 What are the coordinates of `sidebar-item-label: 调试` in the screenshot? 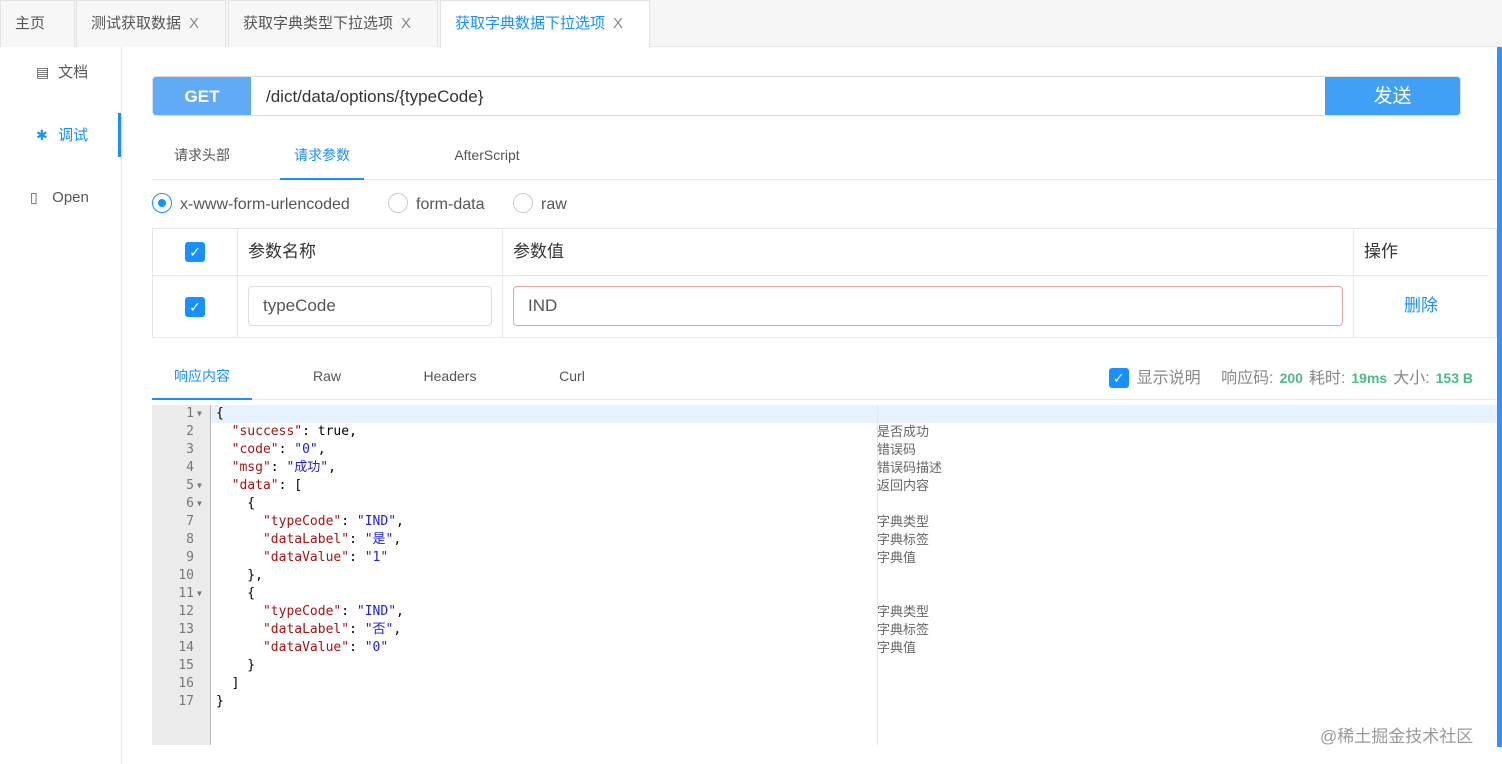 It's located at (73, 135).